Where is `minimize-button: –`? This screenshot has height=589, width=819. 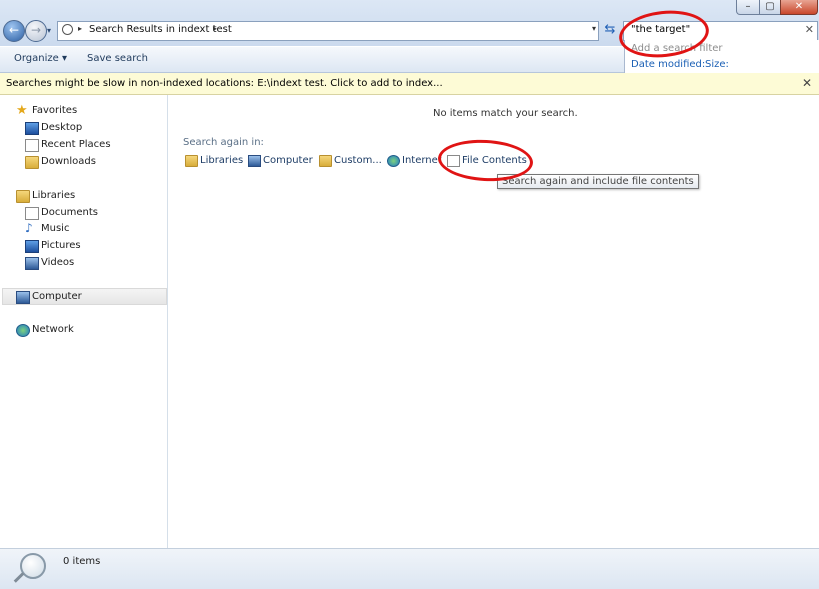 minimize-button: – is located at coordinates (748, 7).